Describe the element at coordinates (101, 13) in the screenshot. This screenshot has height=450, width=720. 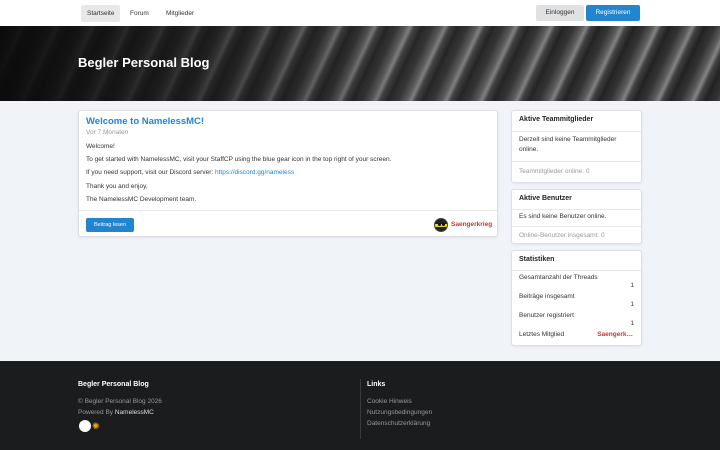
I see `nav-home: Startseite` at that location.